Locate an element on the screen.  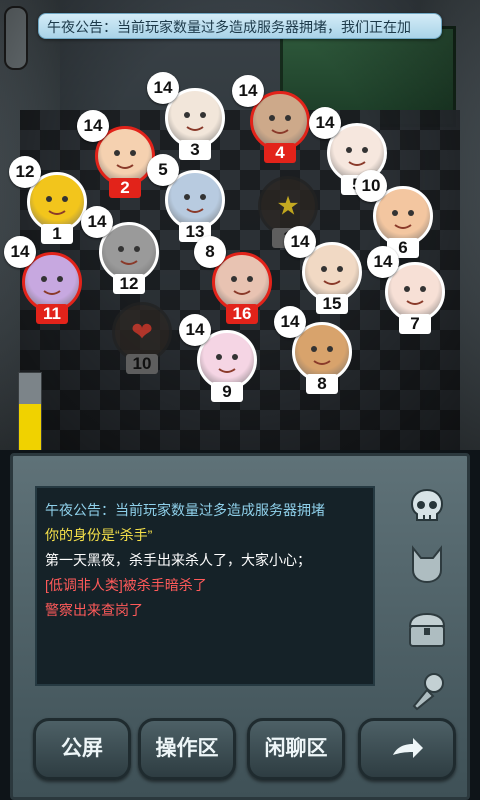
chat-message: [低调非人类]被杀手暗杀了 is located at coordinates (126, 585).